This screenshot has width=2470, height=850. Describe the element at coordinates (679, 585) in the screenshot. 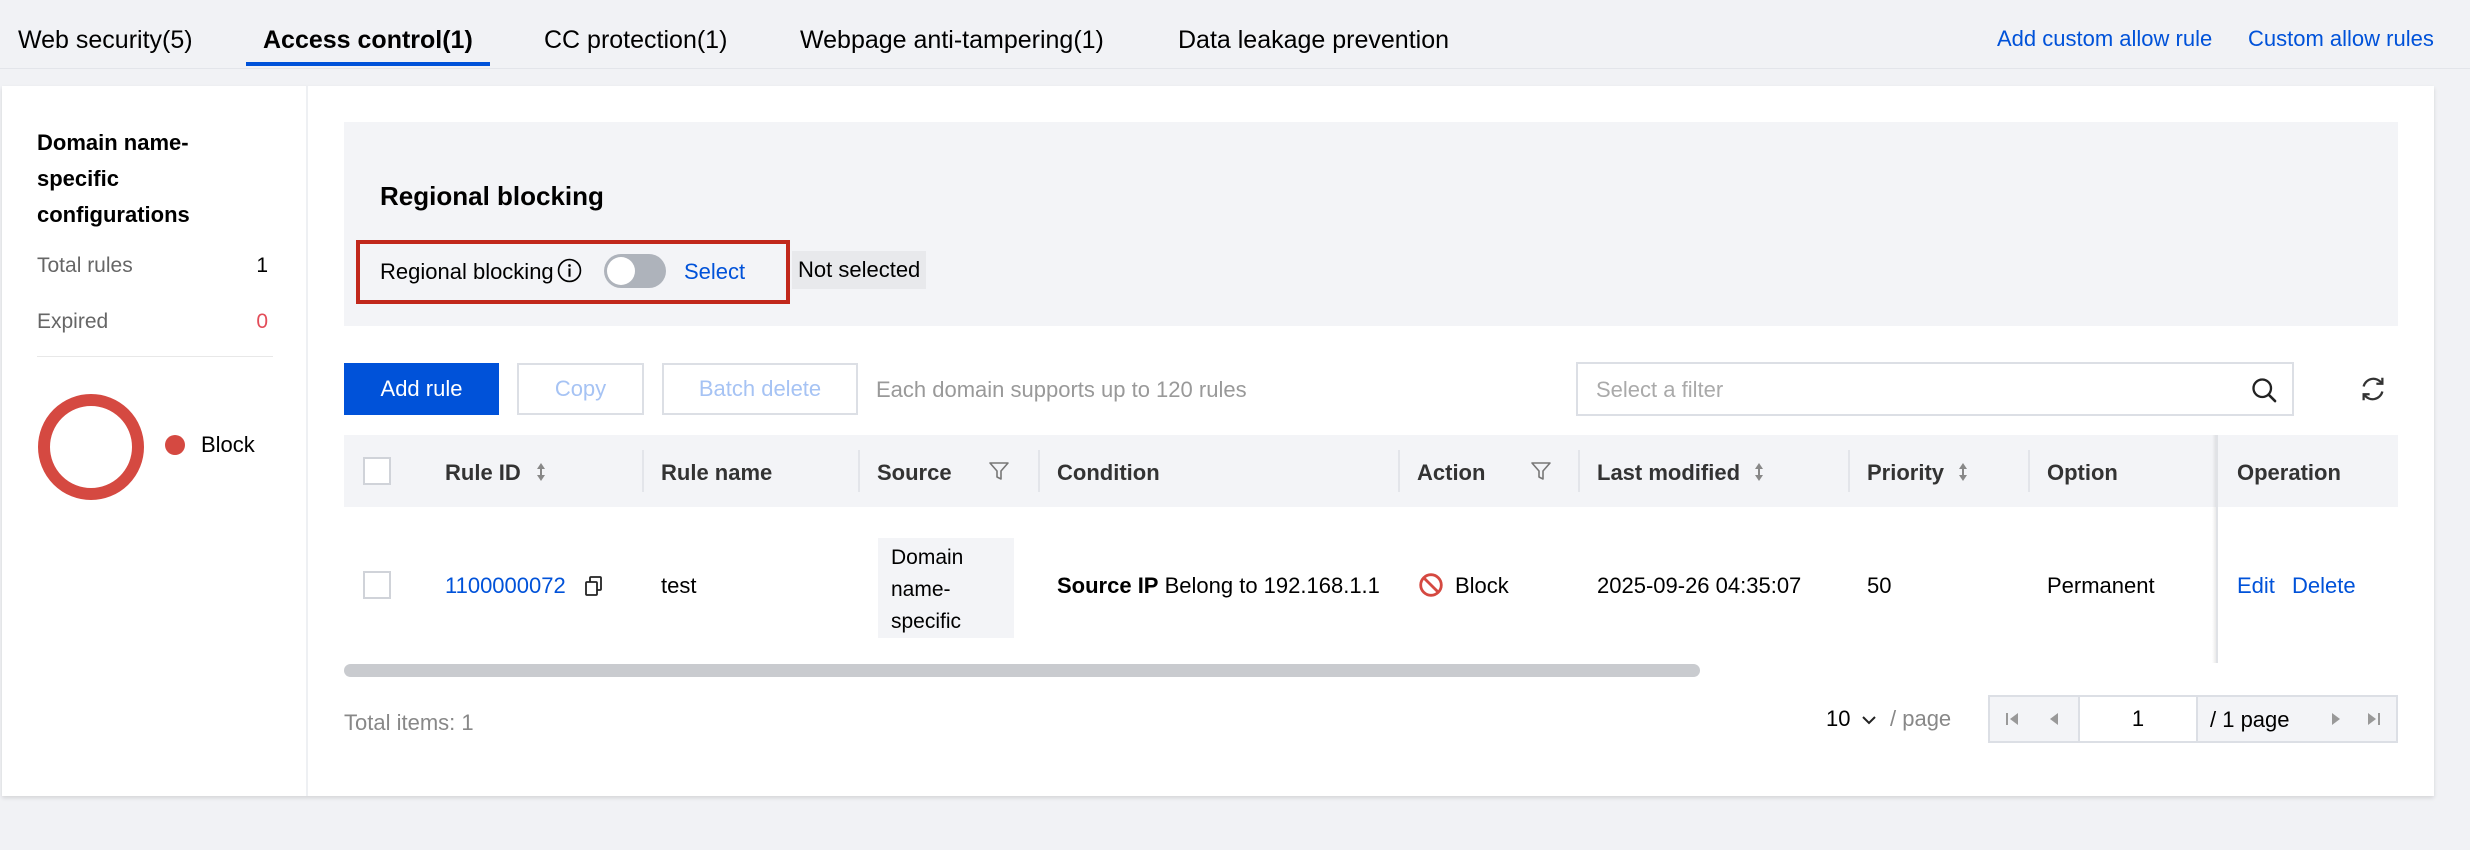

I see `rule-name-cell: test` at that location.